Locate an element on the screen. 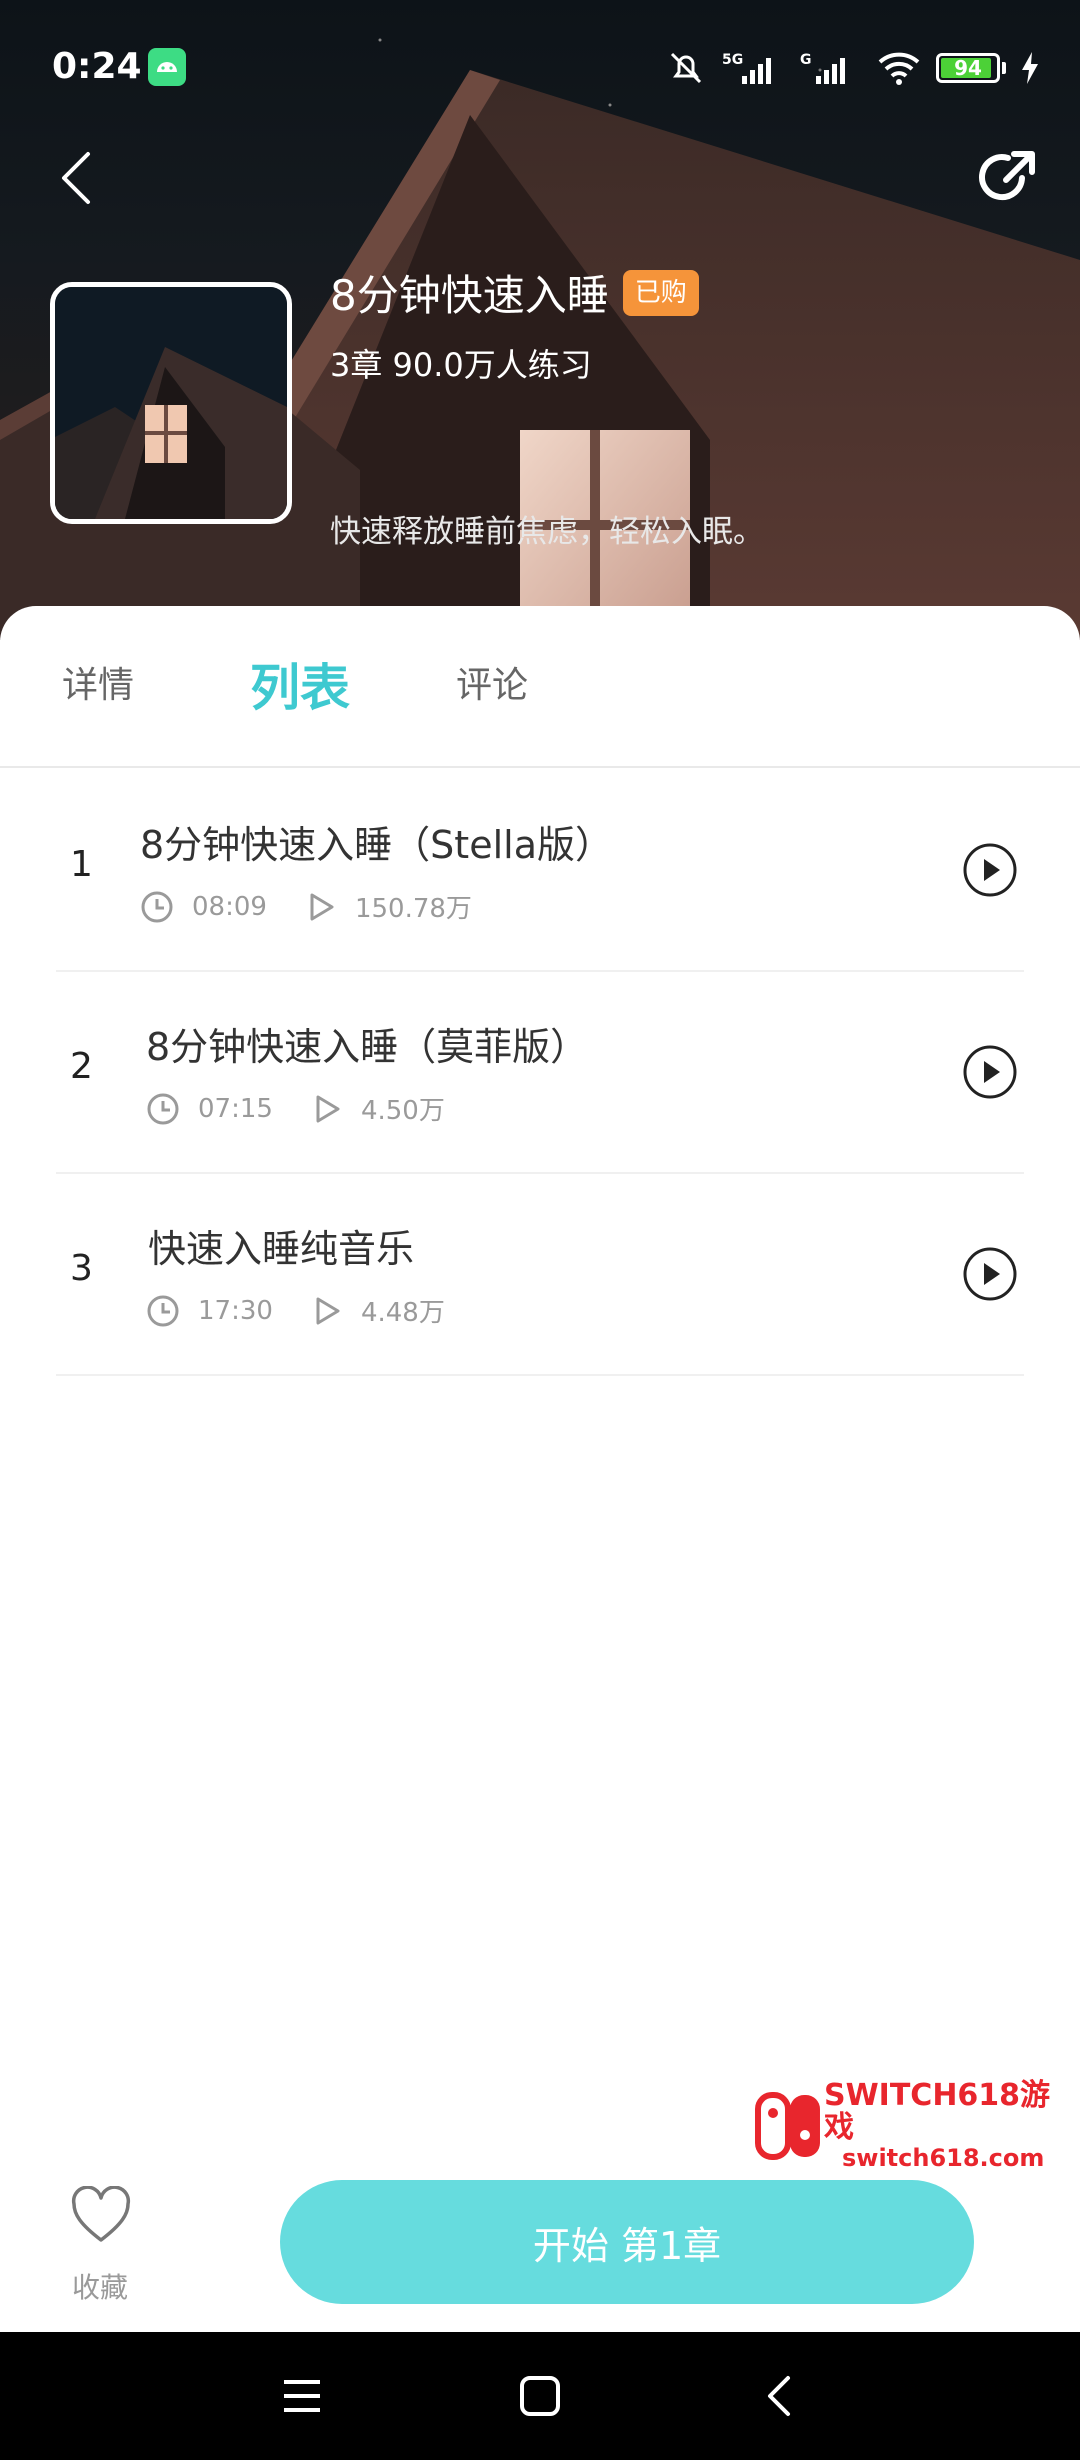 The image size is (1080, 2460). svg-text: G is located at coordinates (806, 60).